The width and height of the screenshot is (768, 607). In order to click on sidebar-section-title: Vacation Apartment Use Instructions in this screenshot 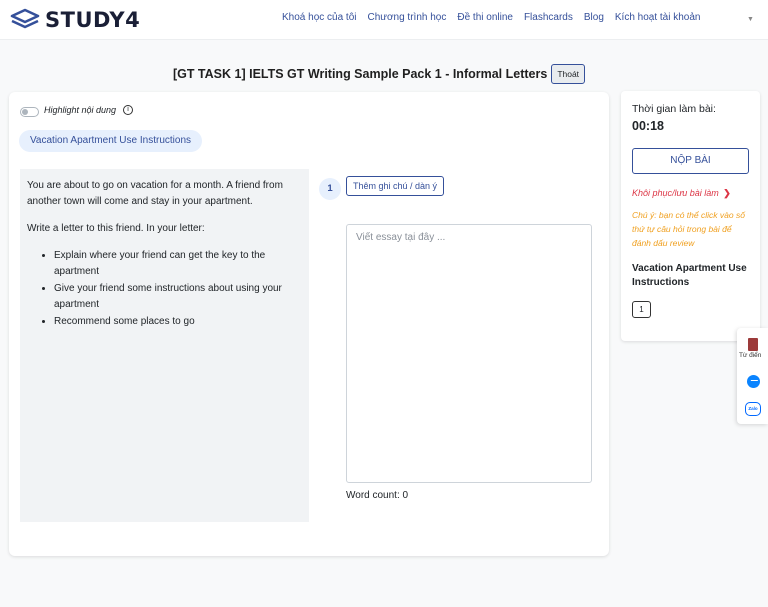, I will do `click(689, 275)`.